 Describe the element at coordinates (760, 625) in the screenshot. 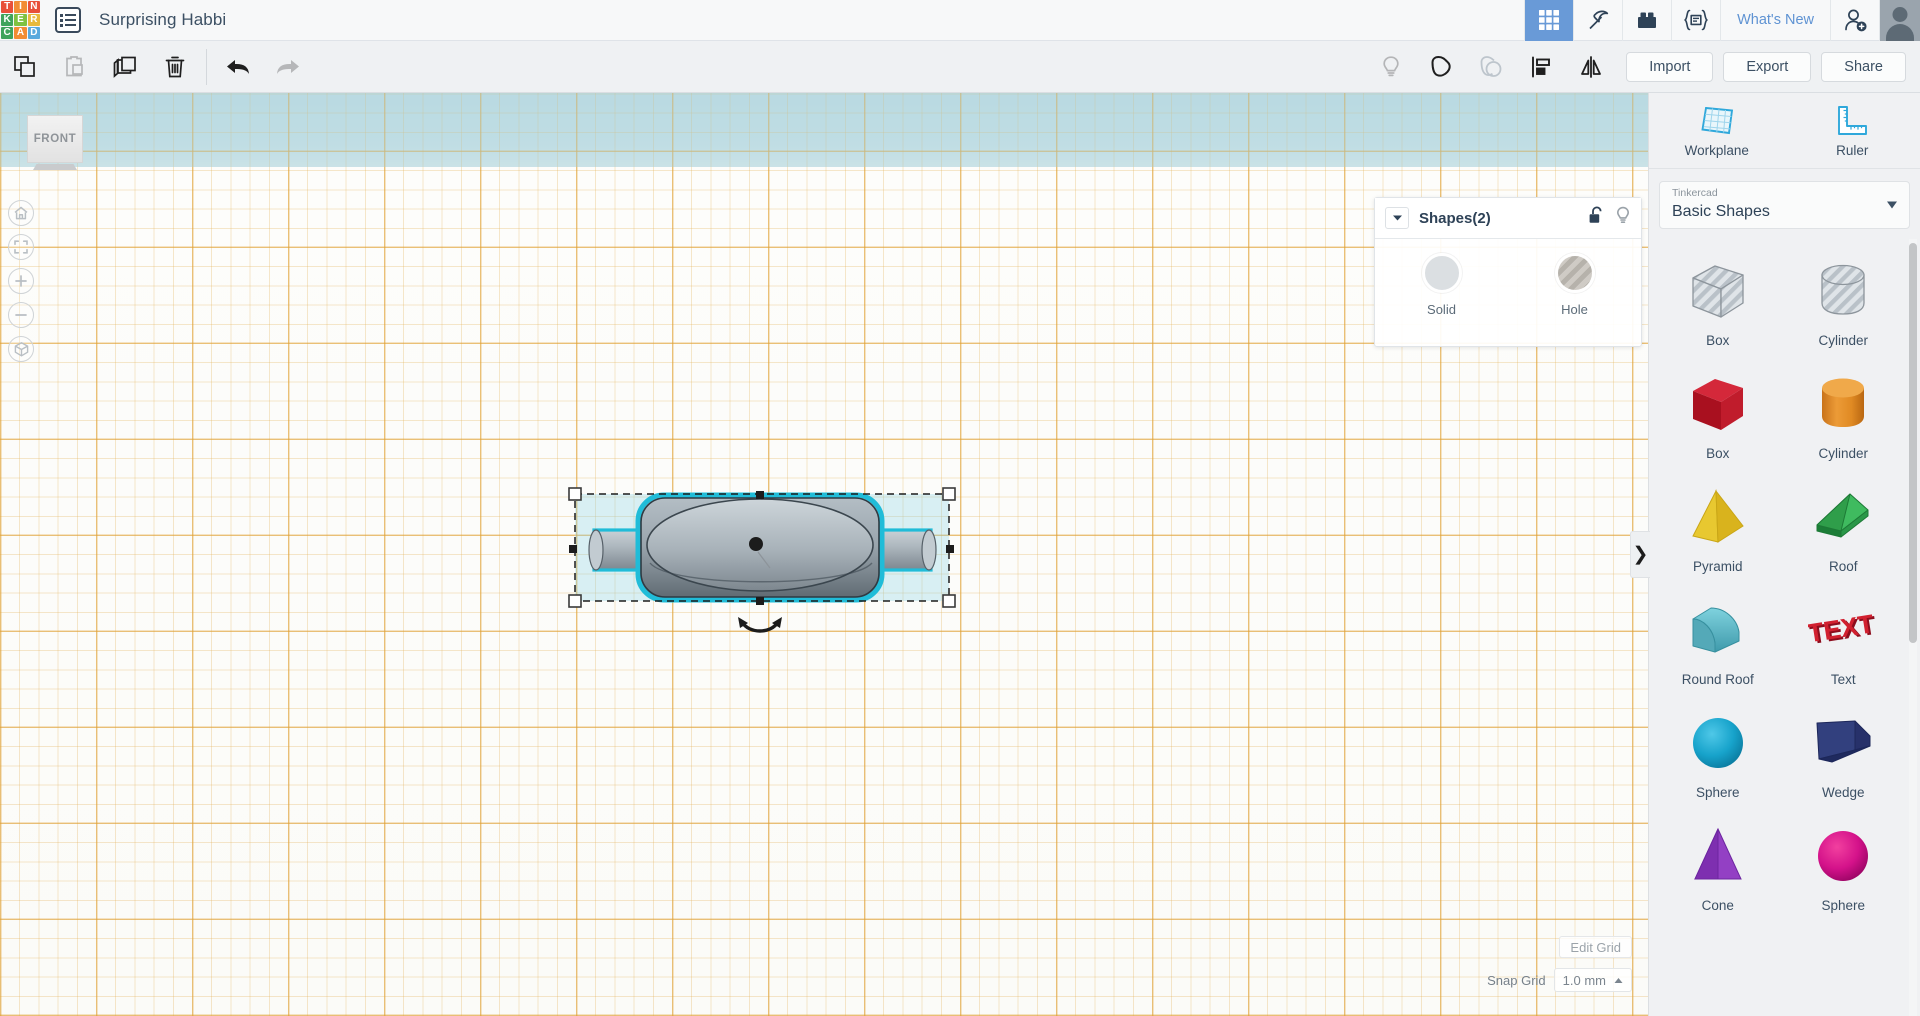

I see `rotation-handle` at that location.